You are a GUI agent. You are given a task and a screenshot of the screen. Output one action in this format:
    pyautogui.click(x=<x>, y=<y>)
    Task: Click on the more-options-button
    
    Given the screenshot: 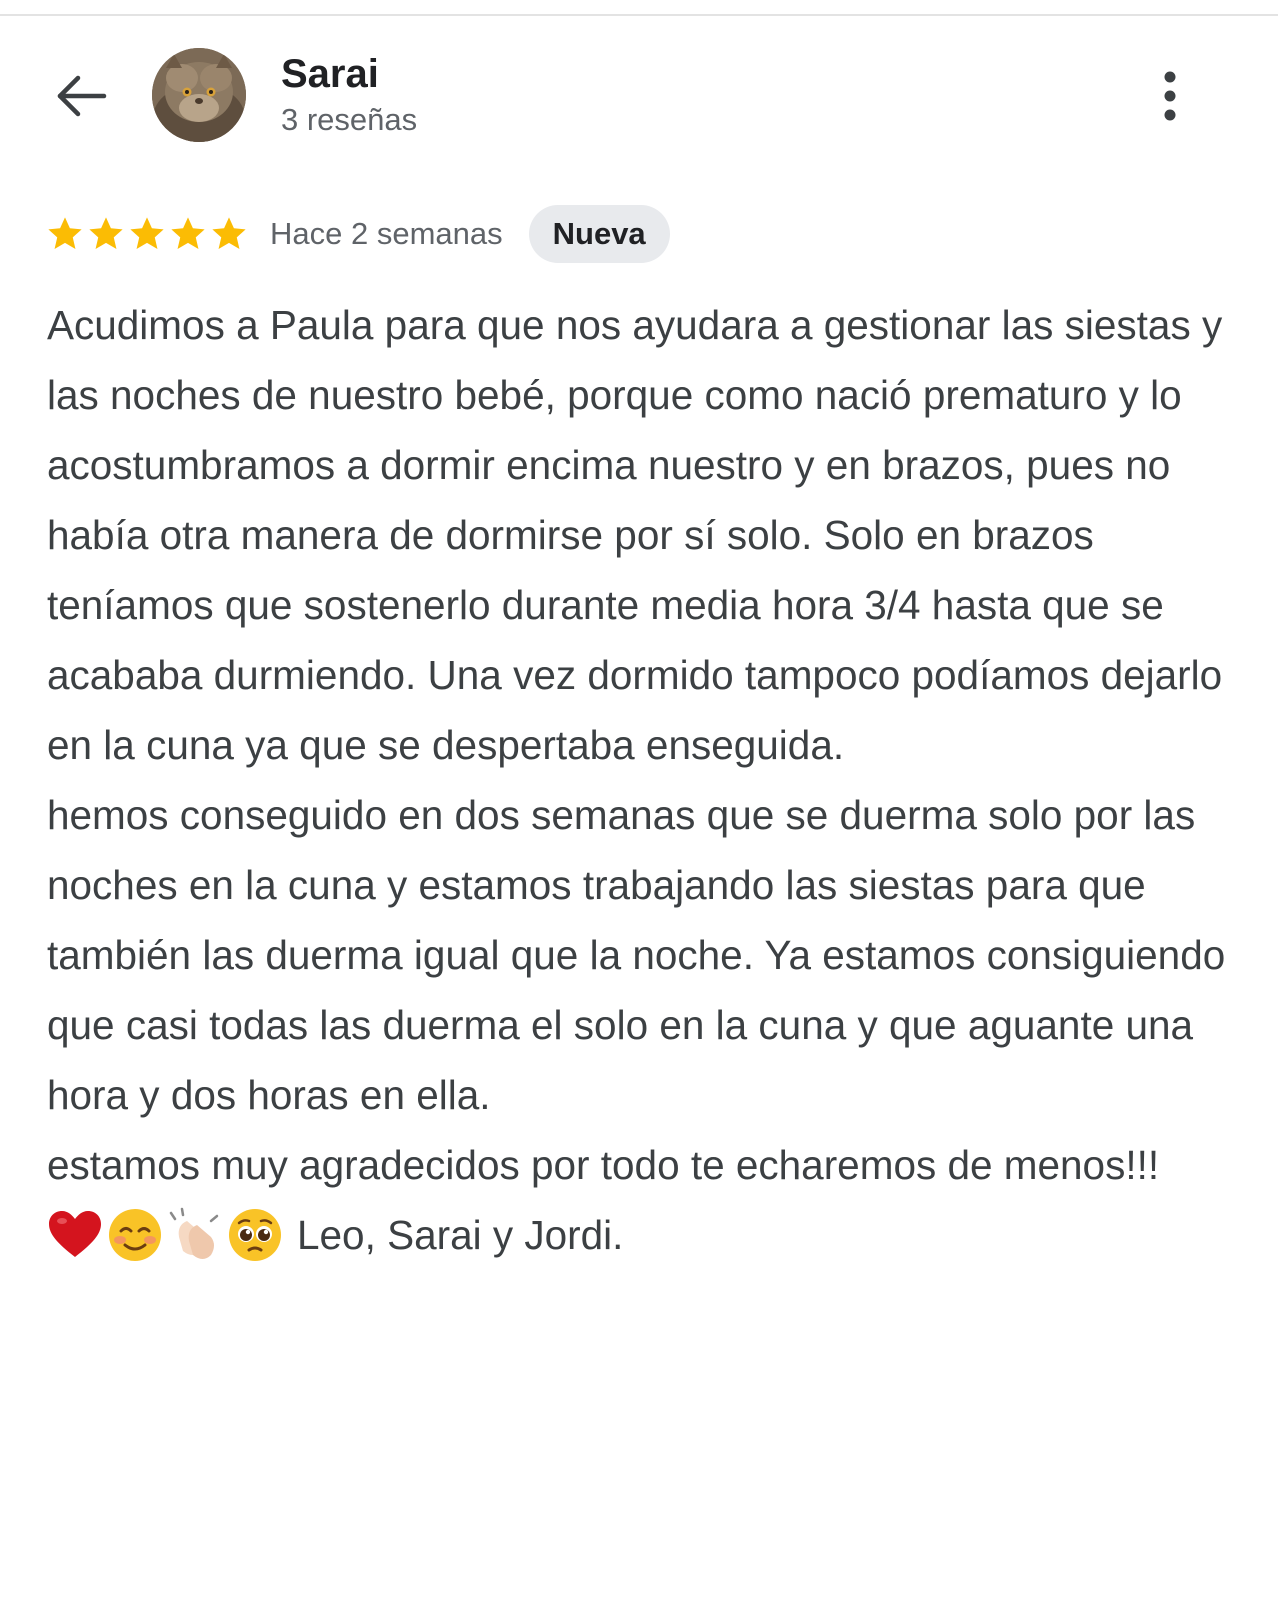 What is the action you would take?
    pyautogui.click(x=1172, y=96)
    